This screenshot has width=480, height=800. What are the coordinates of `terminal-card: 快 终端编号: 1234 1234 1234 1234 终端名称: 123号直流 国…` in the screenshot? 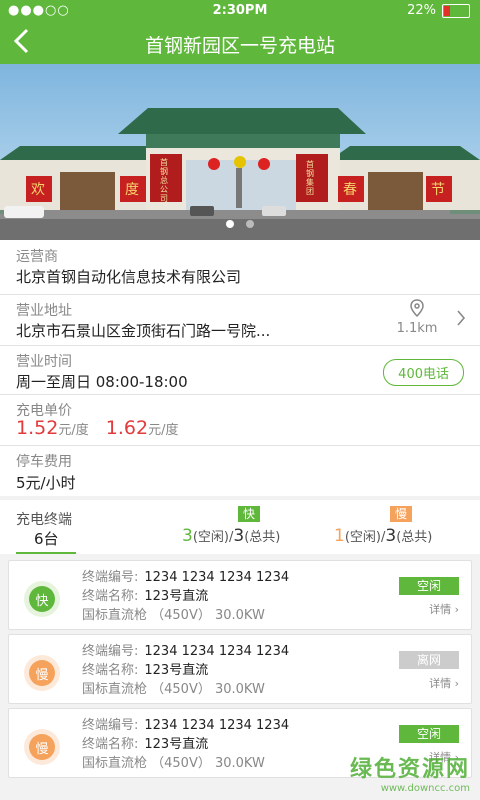 It's located at (240, 595).